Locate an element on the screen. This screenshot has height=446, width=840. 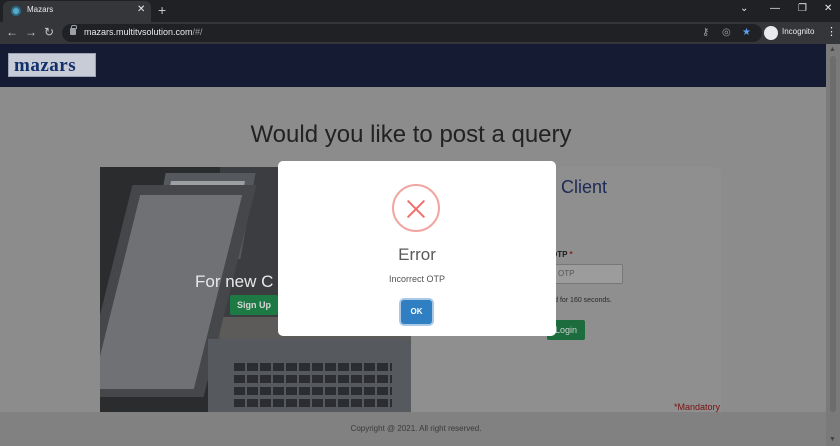
new-tab-button: + is located at coordinates (162, 10).